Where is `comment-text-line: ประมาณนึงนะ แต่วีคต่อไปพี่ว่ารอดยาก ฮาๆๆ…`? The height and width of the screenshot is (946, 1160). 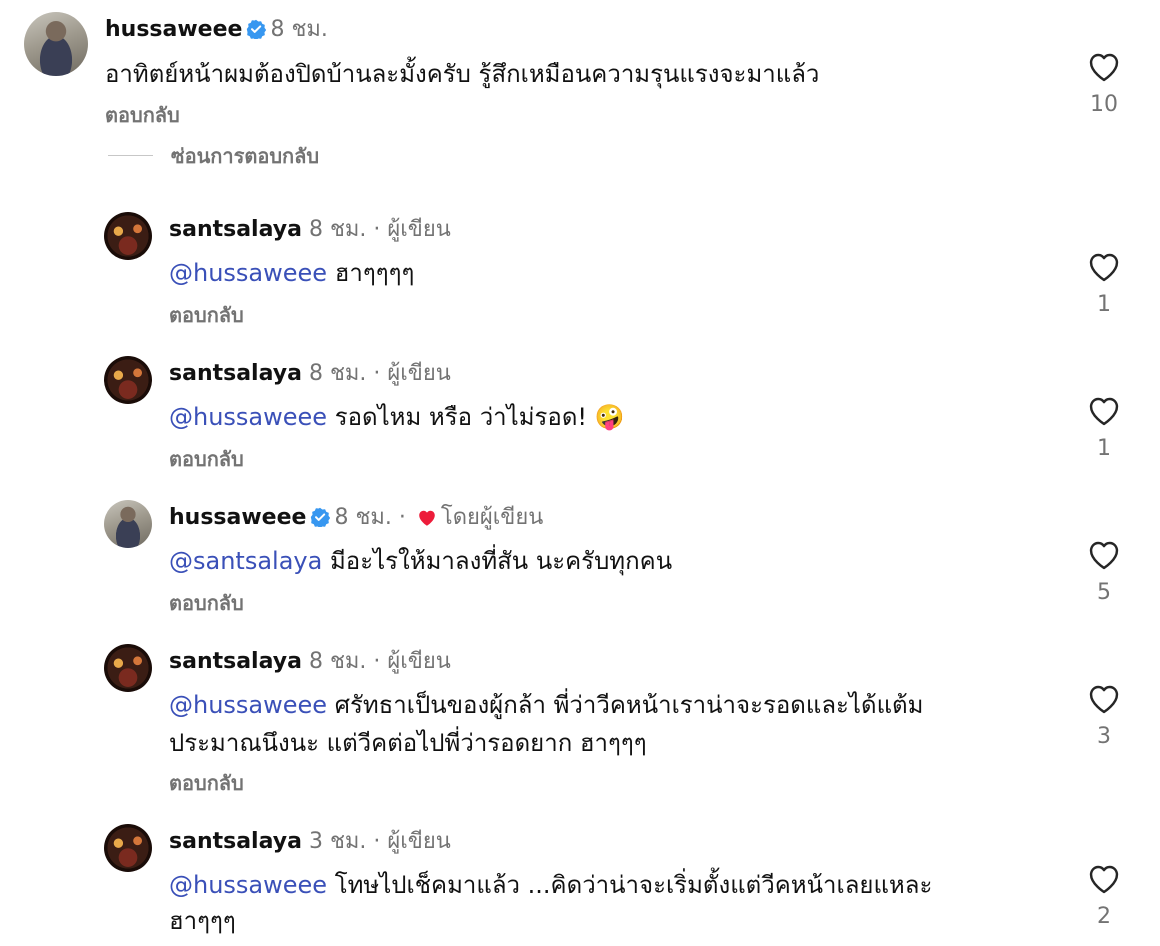 comment-text-line: ประมาณนึงนะ แต่วีคต่อไปพี่ว่ารอดยาก ฮาๆๆ… is located at coordinates (408, 743).